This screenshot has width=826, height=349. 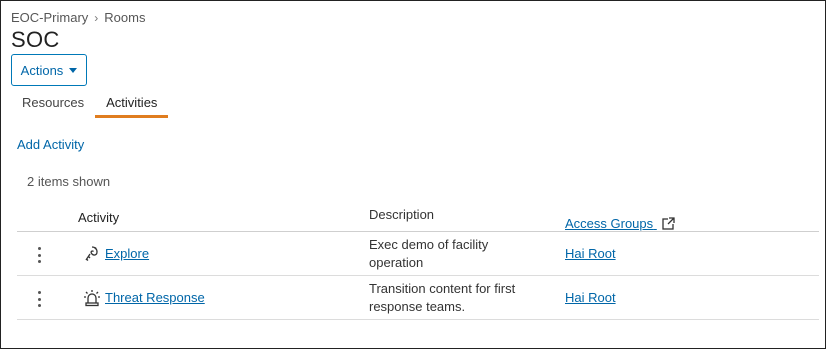 What do you see at coordinates (402, 214) in the screenshot?
I see `column-header-description: Description` at bounding box center [402, 214].